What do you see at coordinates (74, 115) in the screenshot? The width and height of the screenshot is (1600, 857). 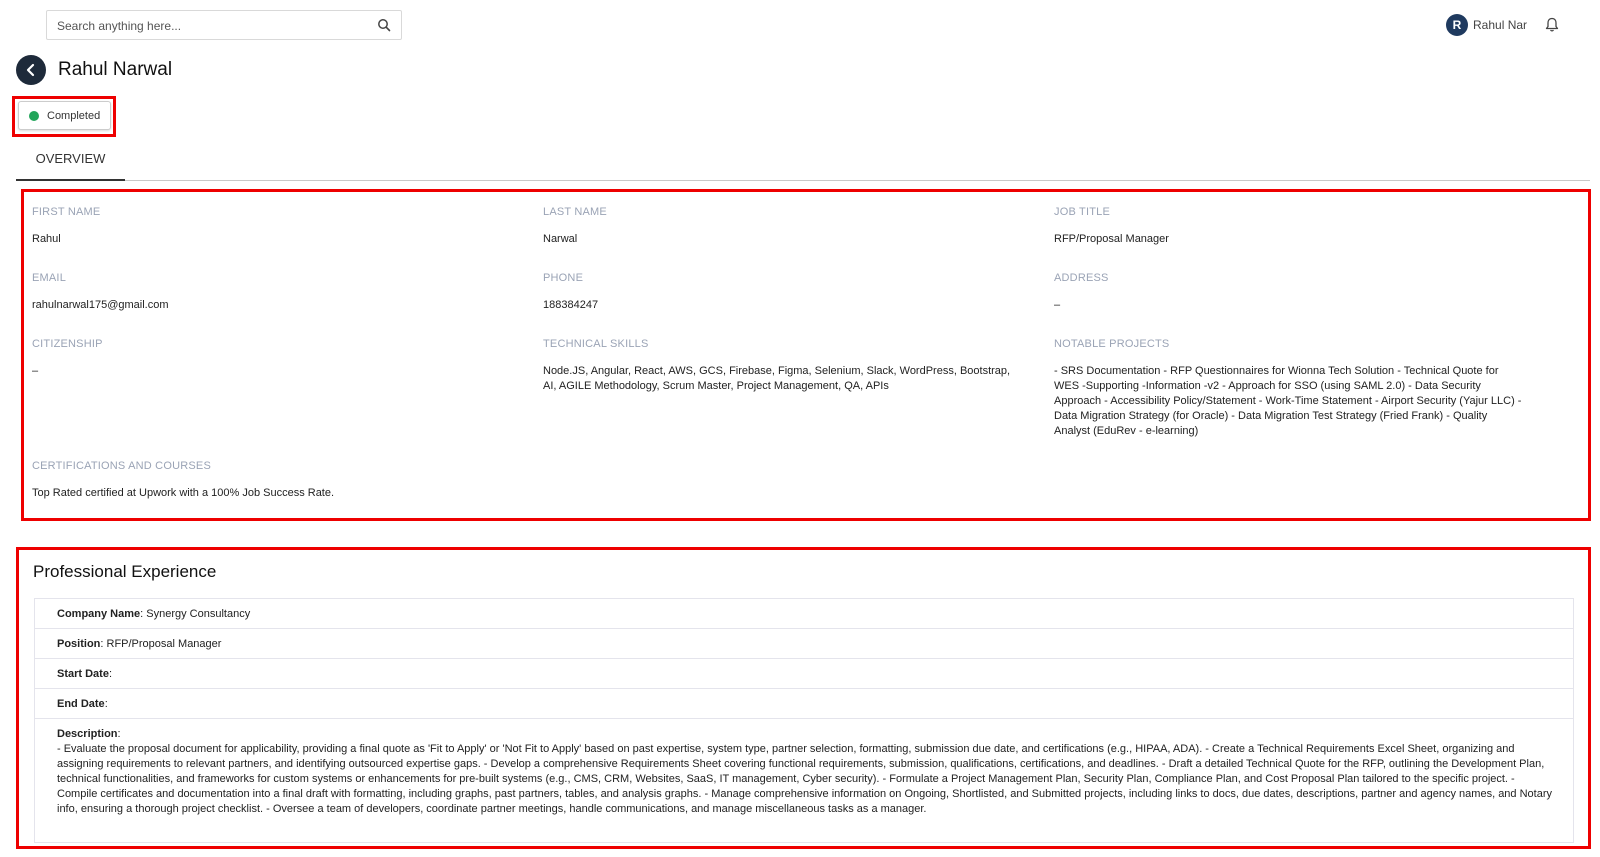 I see `status-label: Completed` at bounding box center [74, 115].